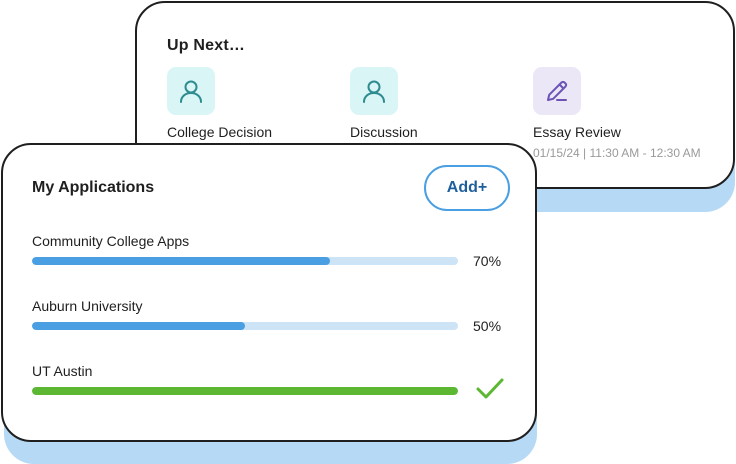 Image resolution: width=736 pixels, height=464 pixels. Describe the element at coordinates (220, 132) in the screenshot. I see `up-next-item-label: College Decision` at that location.